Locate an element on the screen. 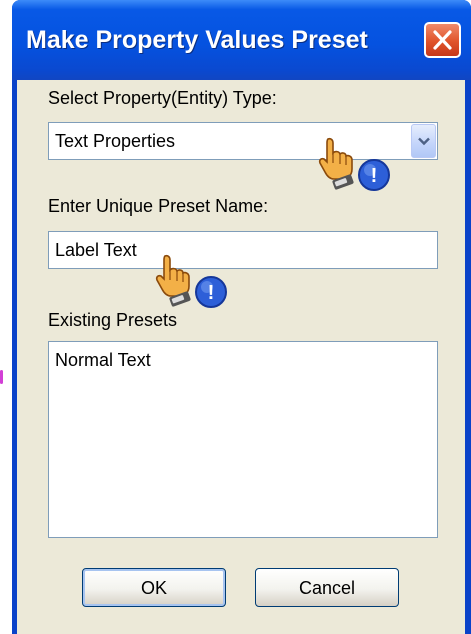  existing-presets-label: Existing Presets is located at coordinates (113, 320).